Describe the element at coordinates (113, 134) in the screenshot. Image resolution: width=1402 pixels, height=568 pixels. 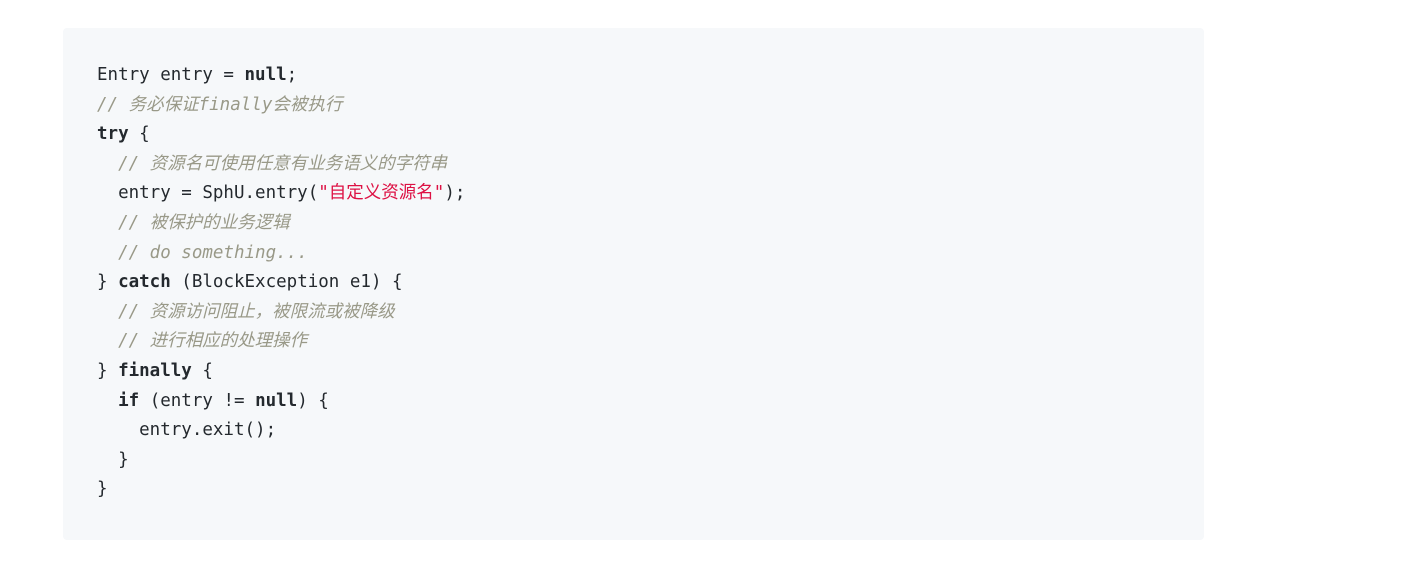
I see `keyword: try` at that location.